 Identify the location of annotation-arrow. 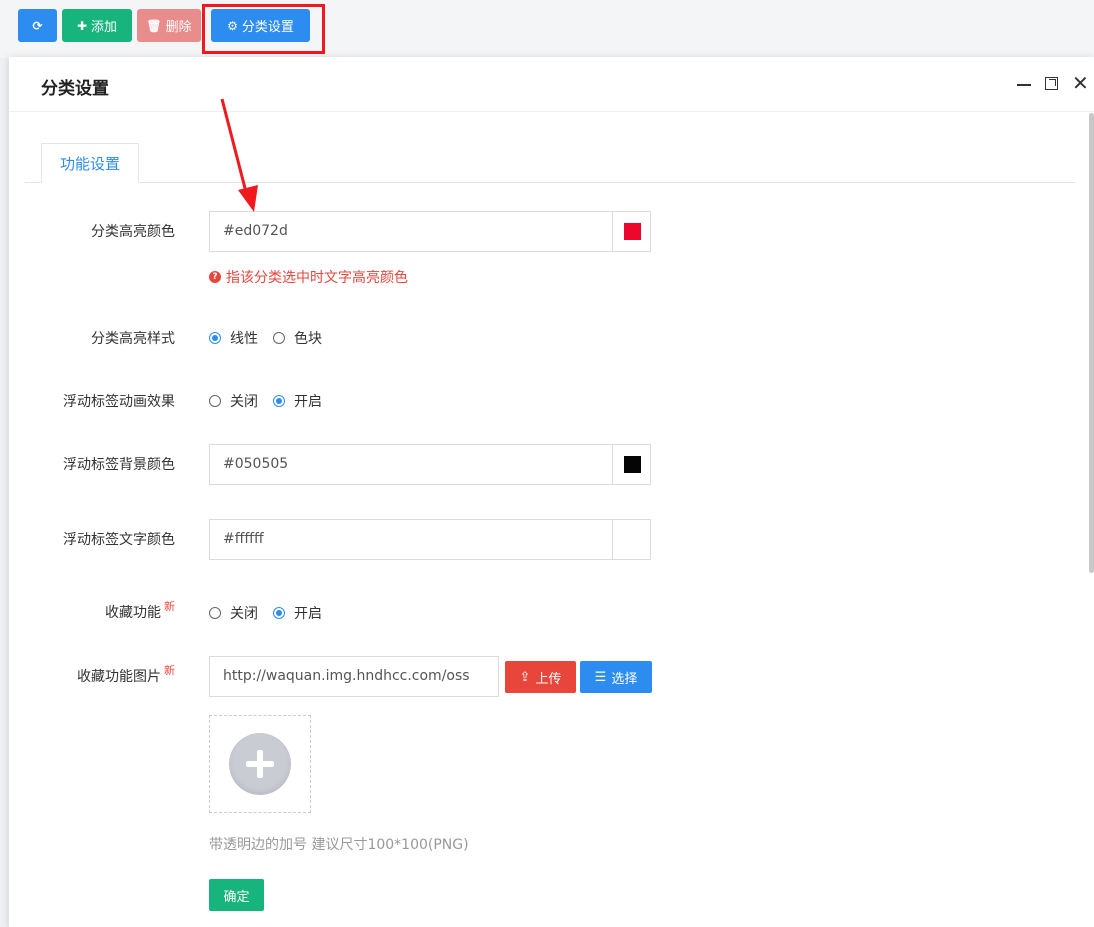
(239, 155).